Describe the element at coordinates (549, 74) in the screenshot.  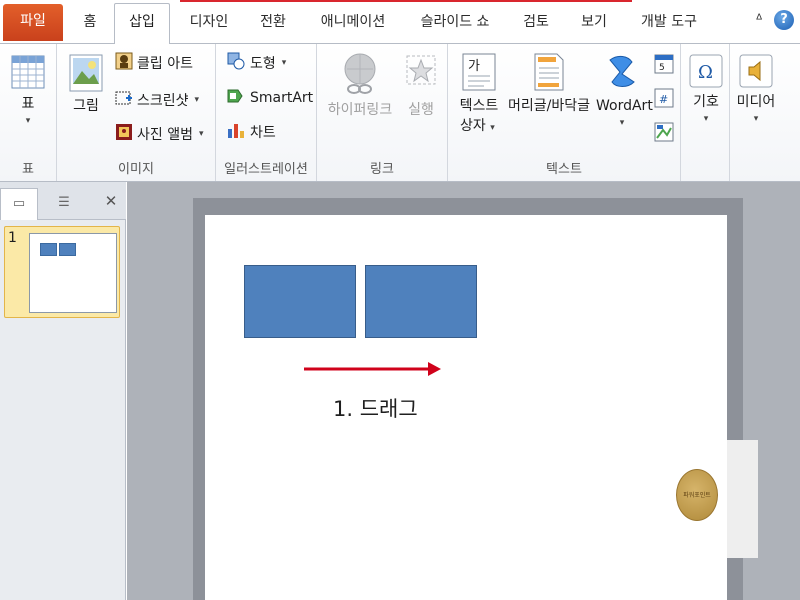
I see `header-footer-icon` at that location.